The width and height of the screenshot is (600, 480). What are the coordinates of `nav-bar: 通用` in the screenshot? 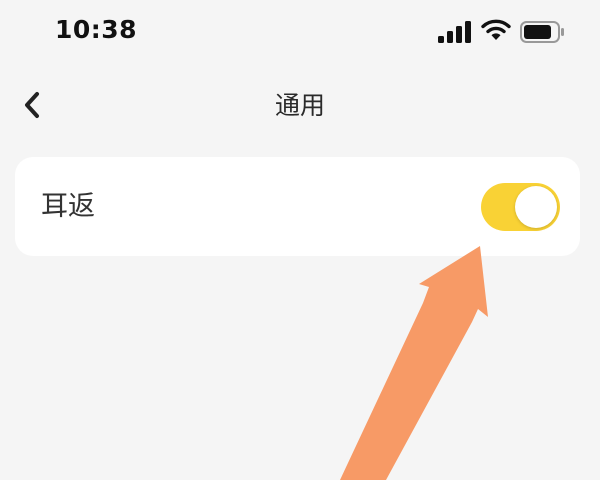 It's located at (300, 106).